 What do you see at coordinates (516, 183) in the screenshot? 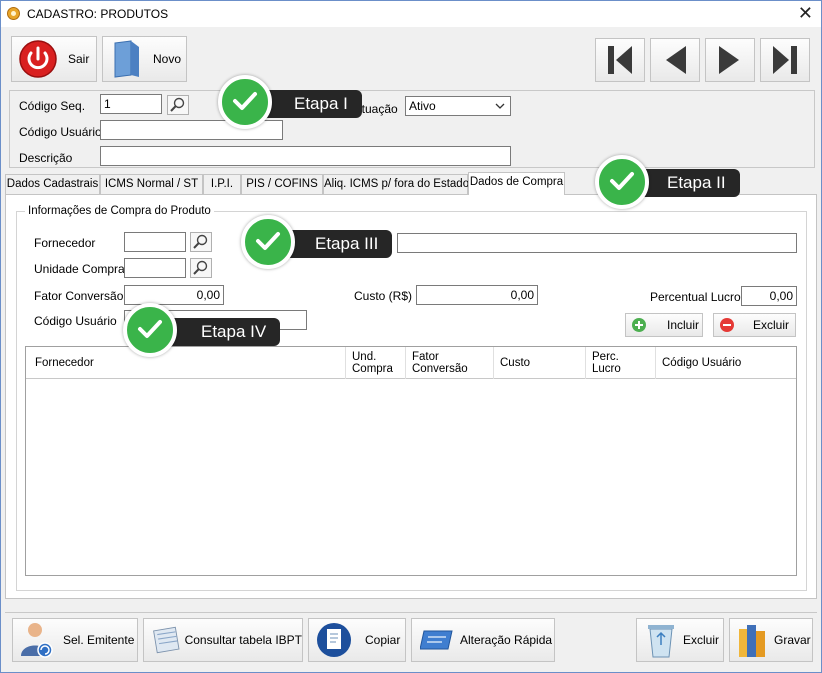
I see `tab-dados-compra: Dados de Compra` at bounding box center [516, 183].